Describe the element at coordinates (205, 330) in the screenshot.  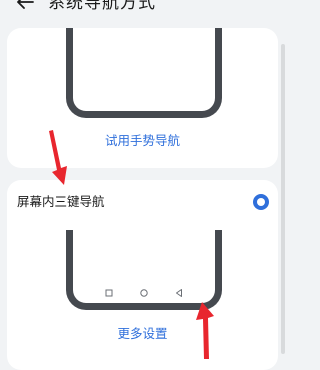
I see `annotation-arrow-up-icon` at that location.